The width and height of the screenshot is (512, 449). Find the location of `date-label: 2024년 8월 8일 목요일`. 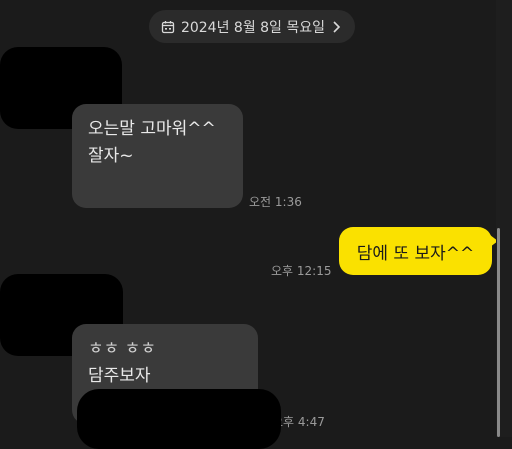

date-label: 2024년 8월 8일 목요일 is located at coordinates (253, 27).